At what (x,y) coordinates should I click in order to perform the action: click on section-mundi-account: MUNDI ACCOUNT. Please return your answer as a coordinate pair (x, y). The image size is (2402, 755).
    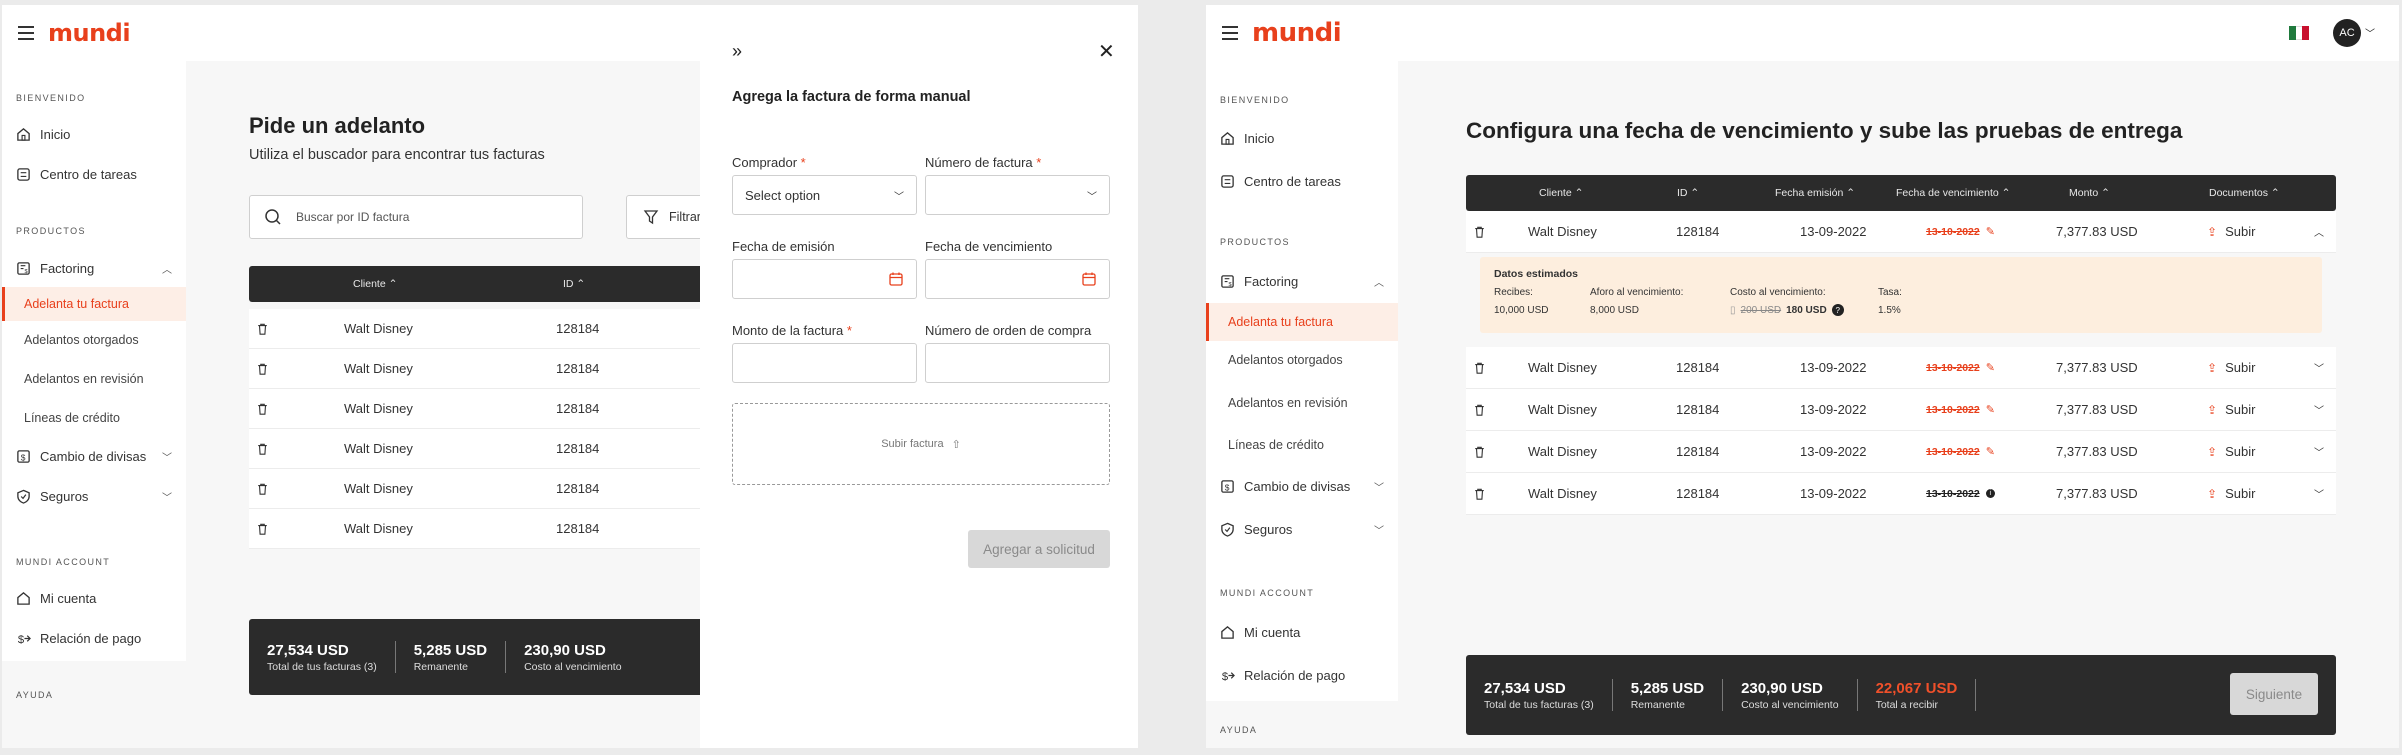
    Looking at the image, I should click on (63, 562).